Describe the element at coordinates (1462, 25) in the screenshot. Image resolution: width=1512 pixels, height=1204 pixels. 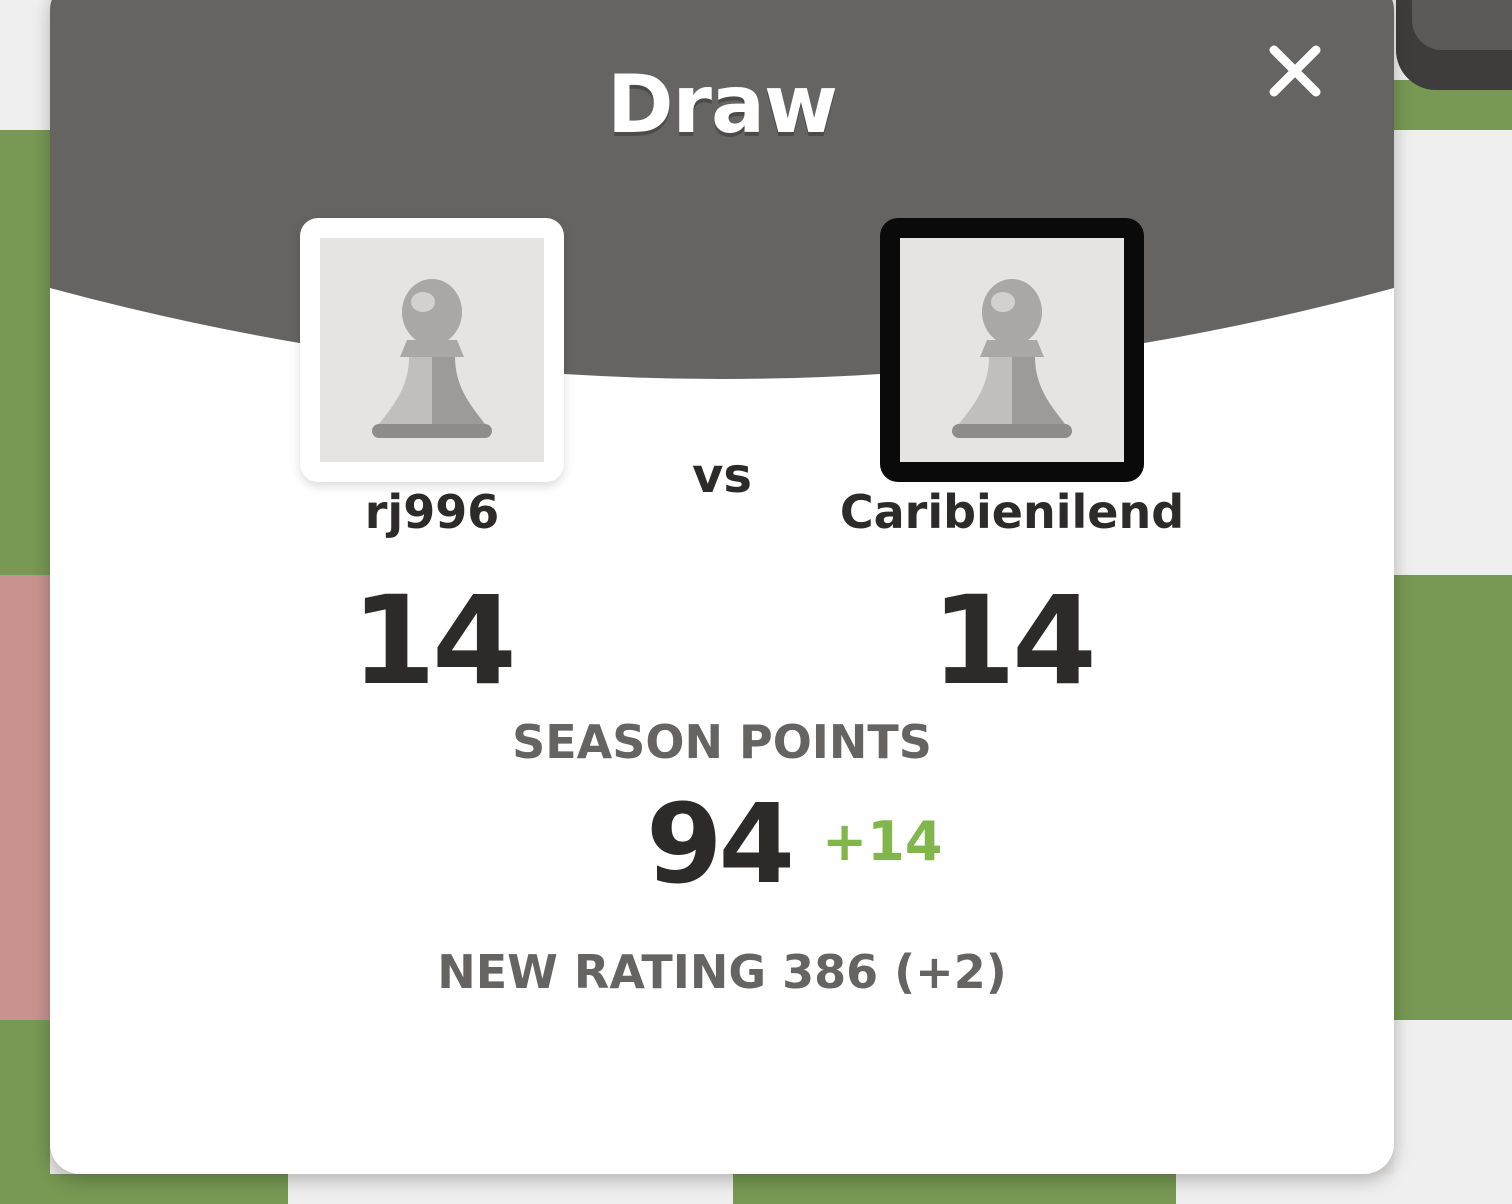
I see `board-piece-partial` at that location.